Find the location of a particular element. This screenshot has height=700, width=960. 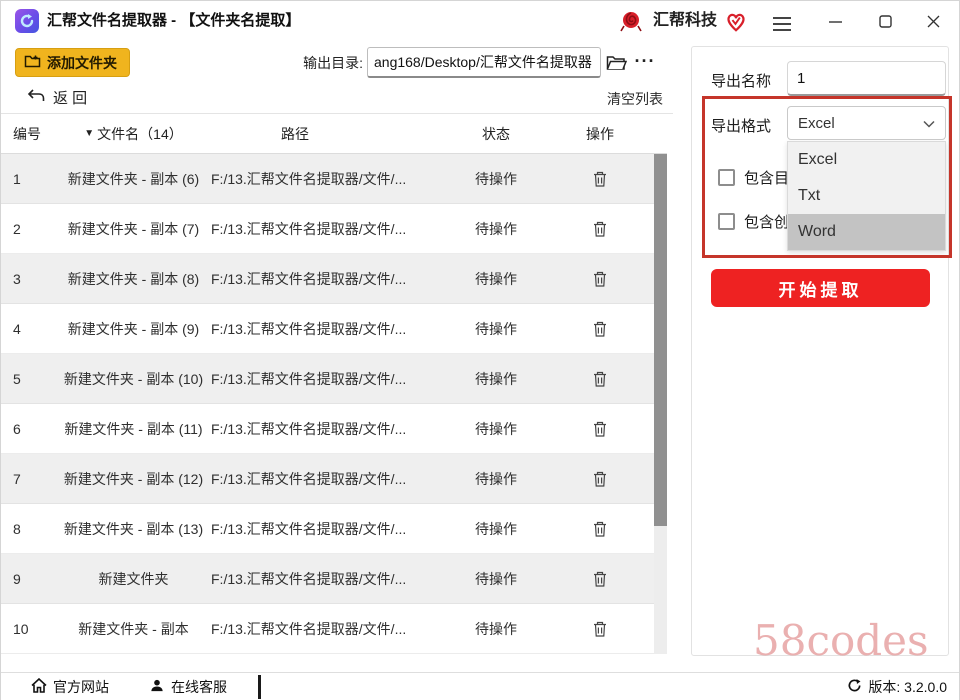

undo-arrow-icon is located at coordinates (36, 97).